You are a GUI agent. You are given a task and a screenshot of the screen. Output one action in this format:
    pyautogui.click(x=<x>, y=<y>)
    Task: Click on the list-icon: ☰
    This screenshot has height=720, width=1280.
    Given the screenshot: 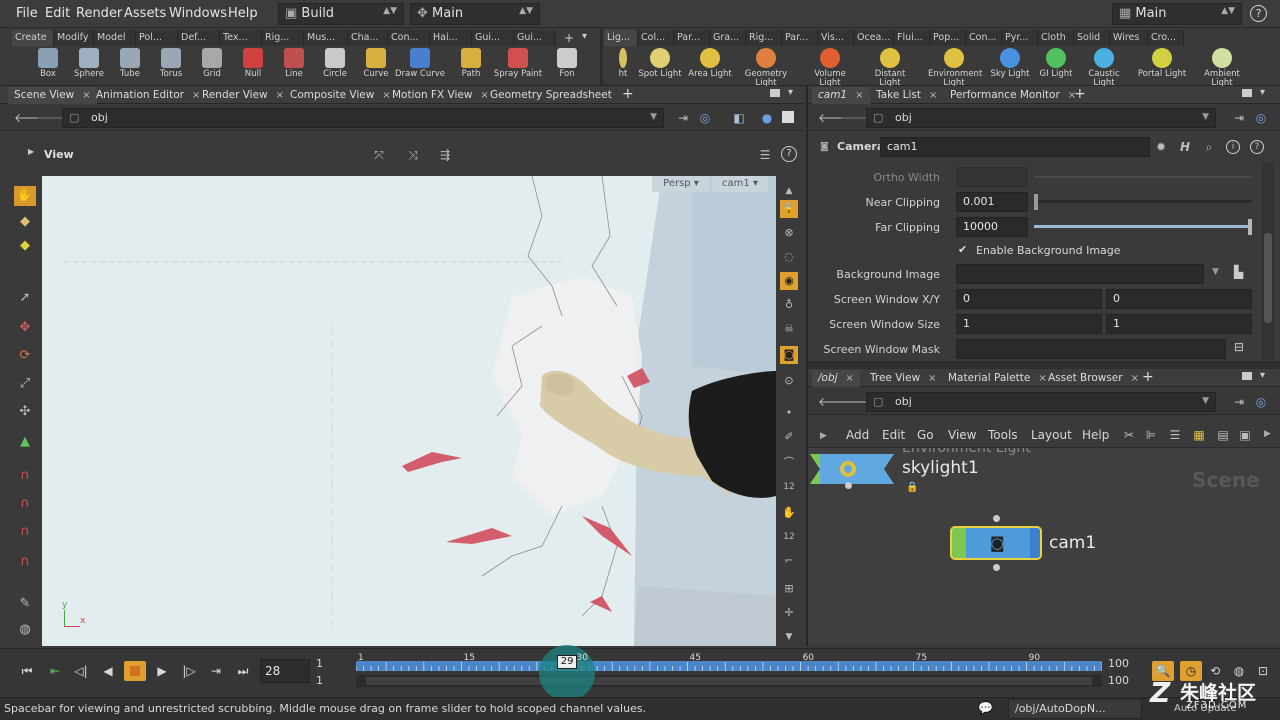 What is the action you would take?
    pyautogui.click(x=1175, y=435)
    